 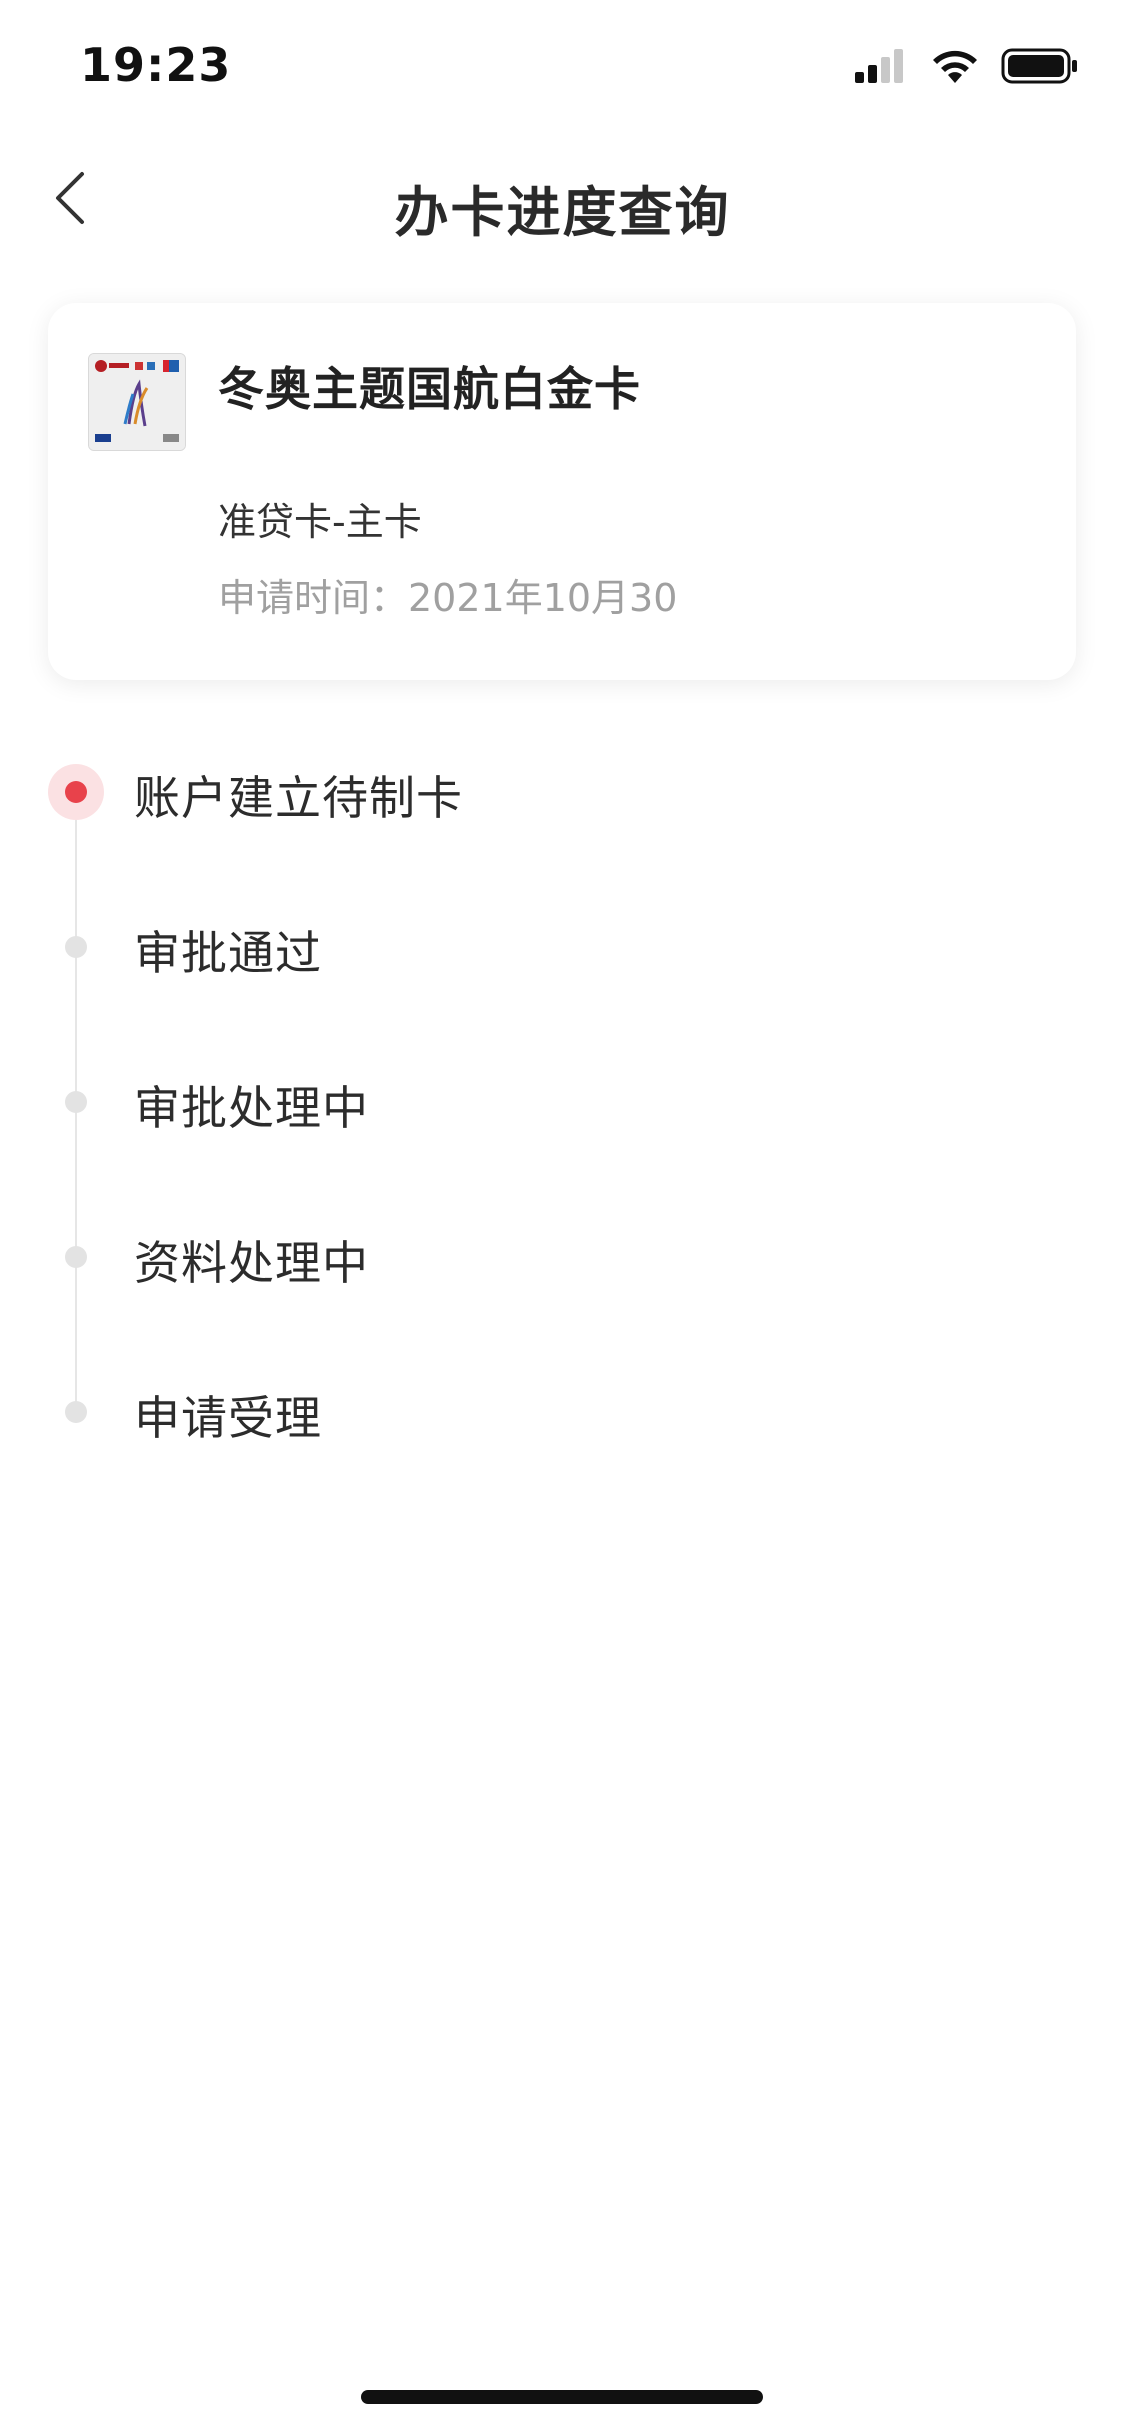 I want to click on timeline-item: 审批通过, so click(x=562, y=945).